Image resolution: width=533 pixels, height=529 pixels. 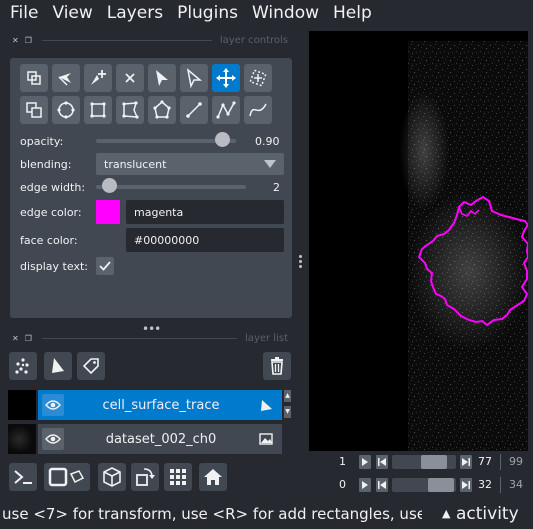 I want to click on roll-dims-button, so click(x=145, y=477).